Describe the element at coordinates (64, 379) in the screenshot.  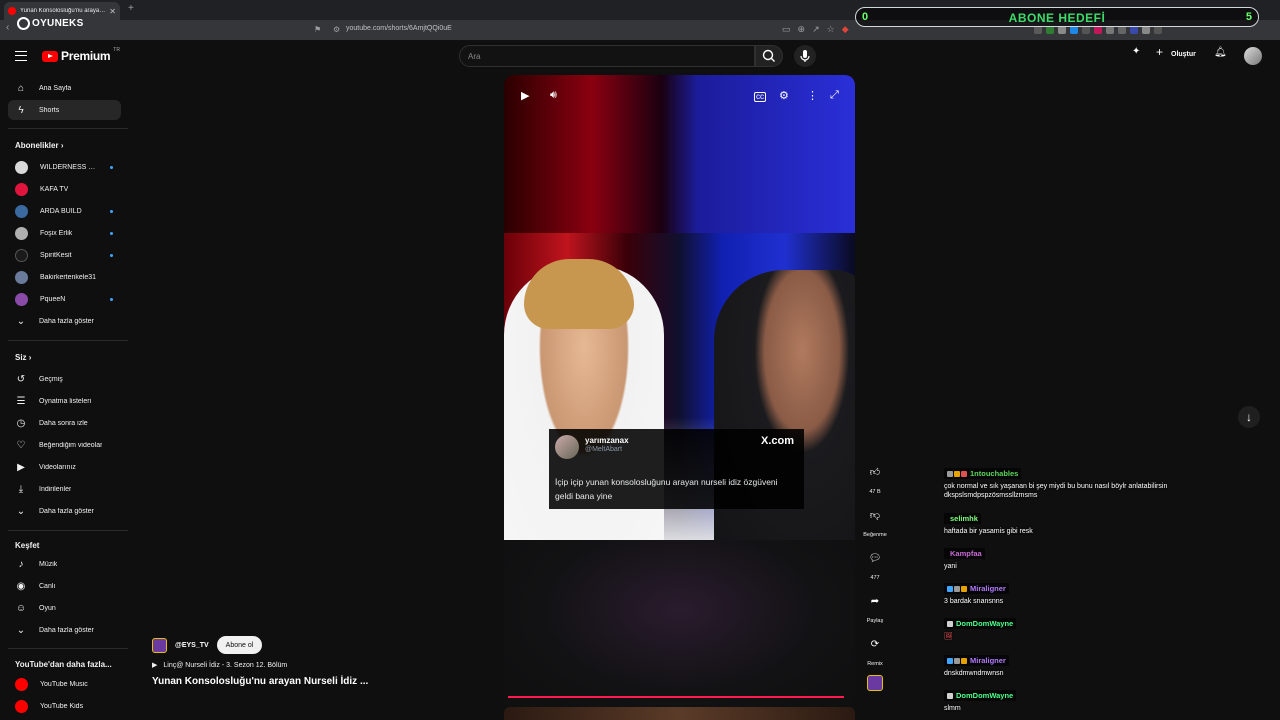
I see `sidebar-item-history: ↺ Geçmiş` at that location.